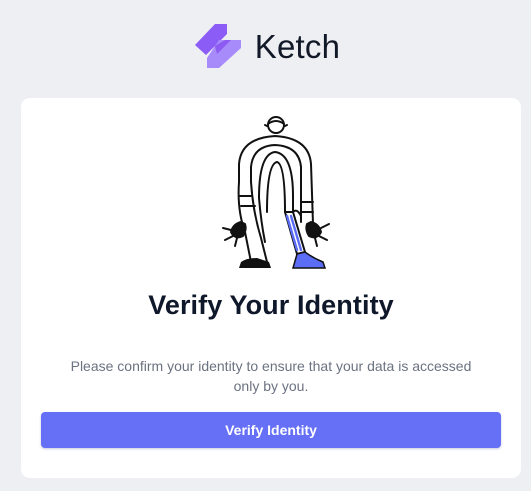  I want to click on person-illustration-icon, so click(276, 192).